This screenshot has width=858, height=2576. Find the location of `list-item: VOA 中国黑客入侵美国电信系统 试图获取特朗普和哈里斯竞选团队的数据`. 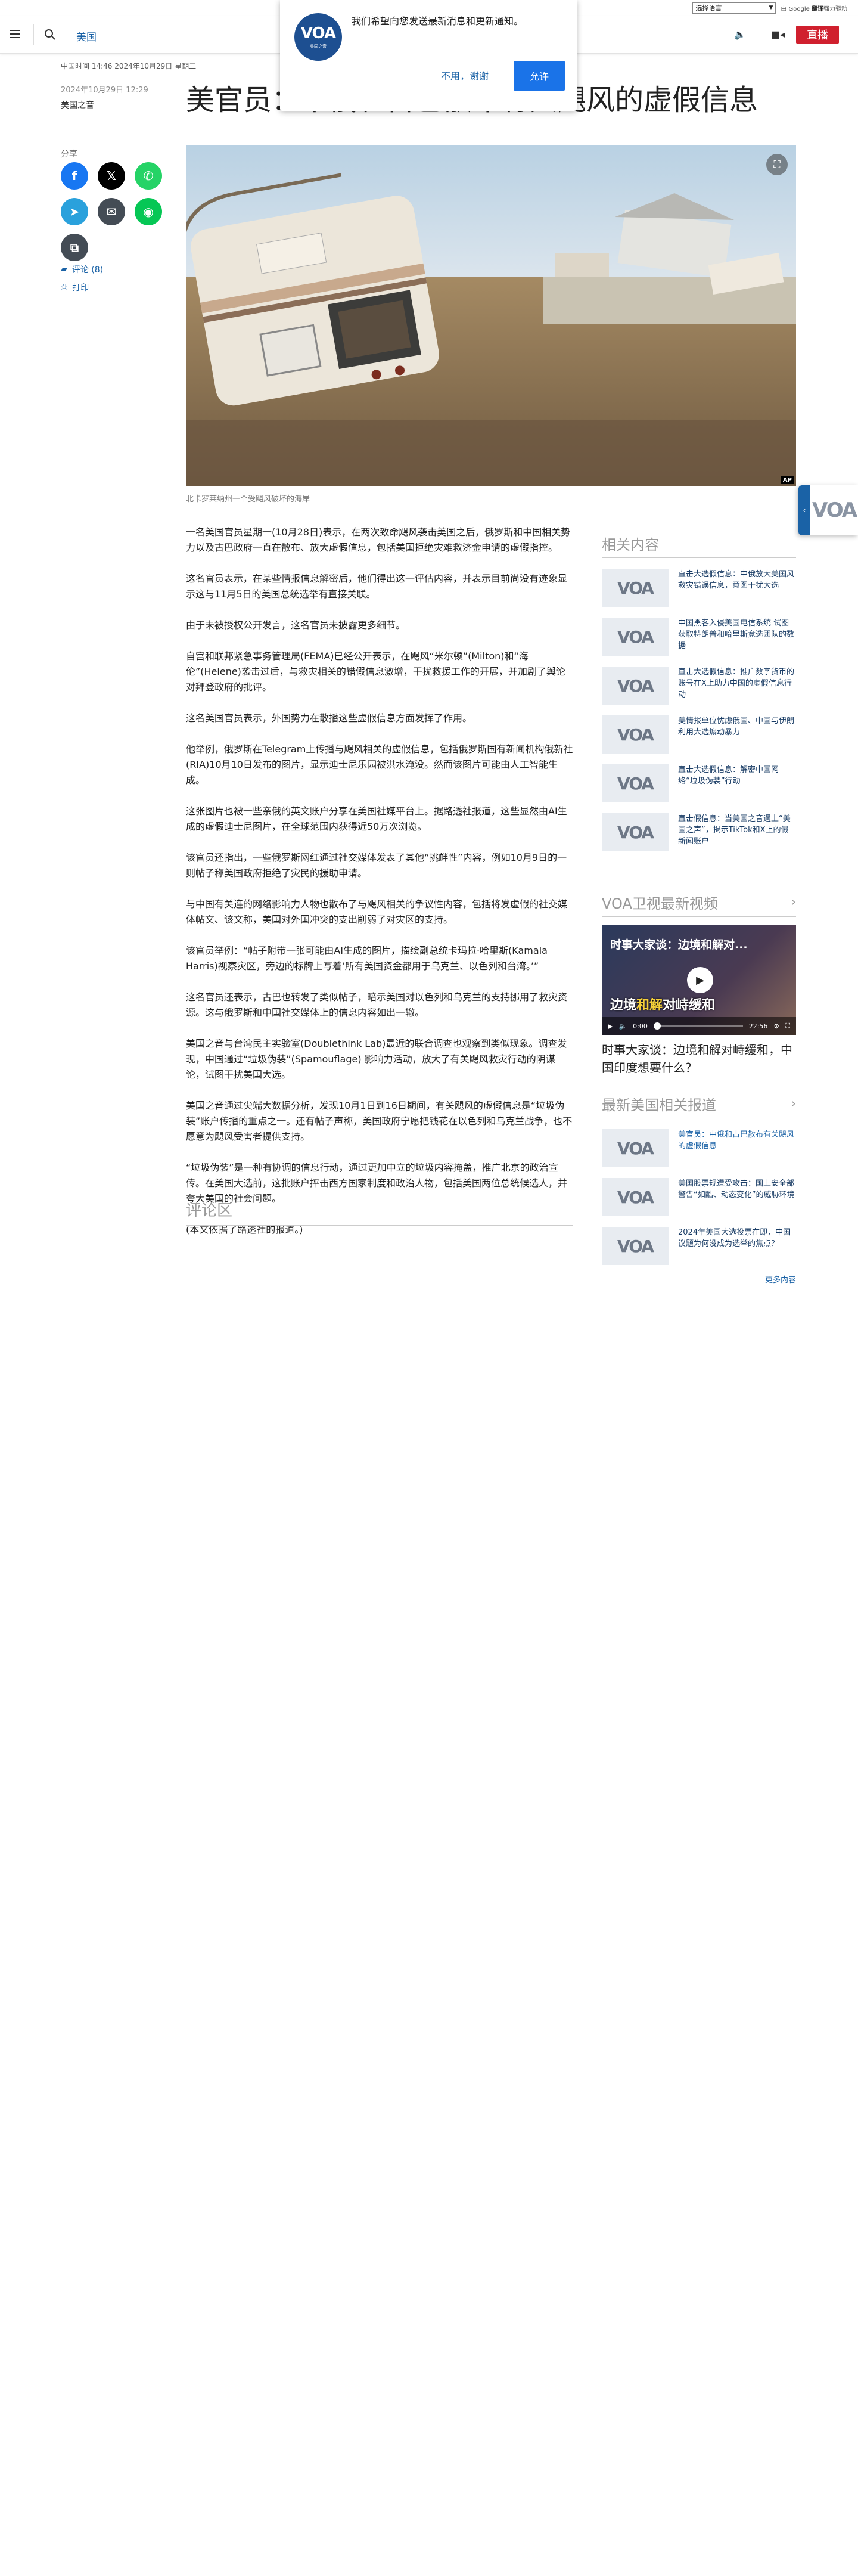

list-item: VOA 中国黑客入侵美国电信系统 试图获取特朗普和哈里斯竞选团队的数据 is located at coordinates (699, 637).